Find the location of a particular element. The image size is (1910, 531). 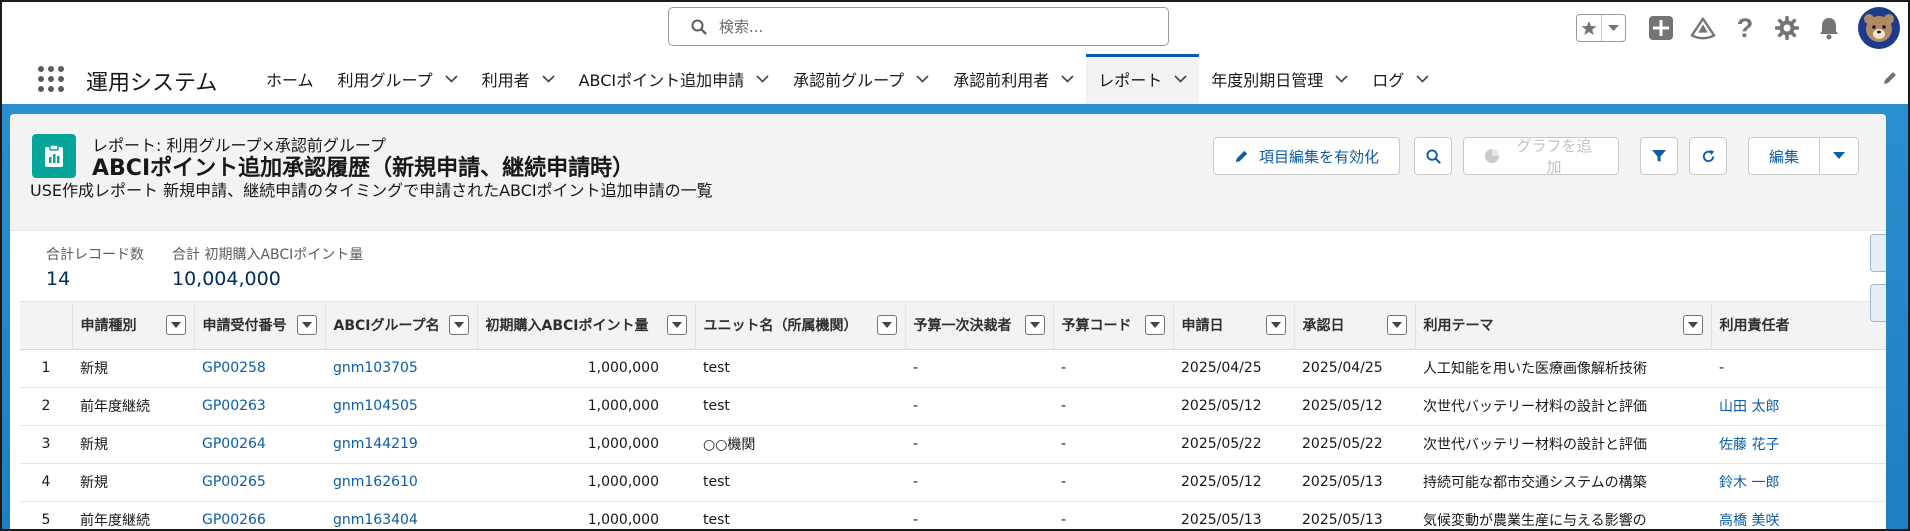

cell-no: GP00264 is located at coordinates (234, 444).